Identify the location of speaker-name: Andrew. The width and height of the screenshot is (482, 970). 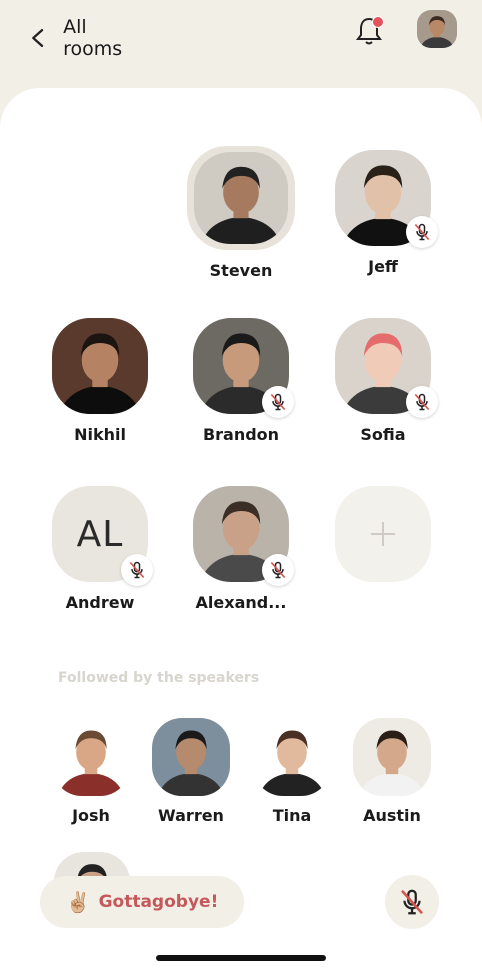
(100, 602).